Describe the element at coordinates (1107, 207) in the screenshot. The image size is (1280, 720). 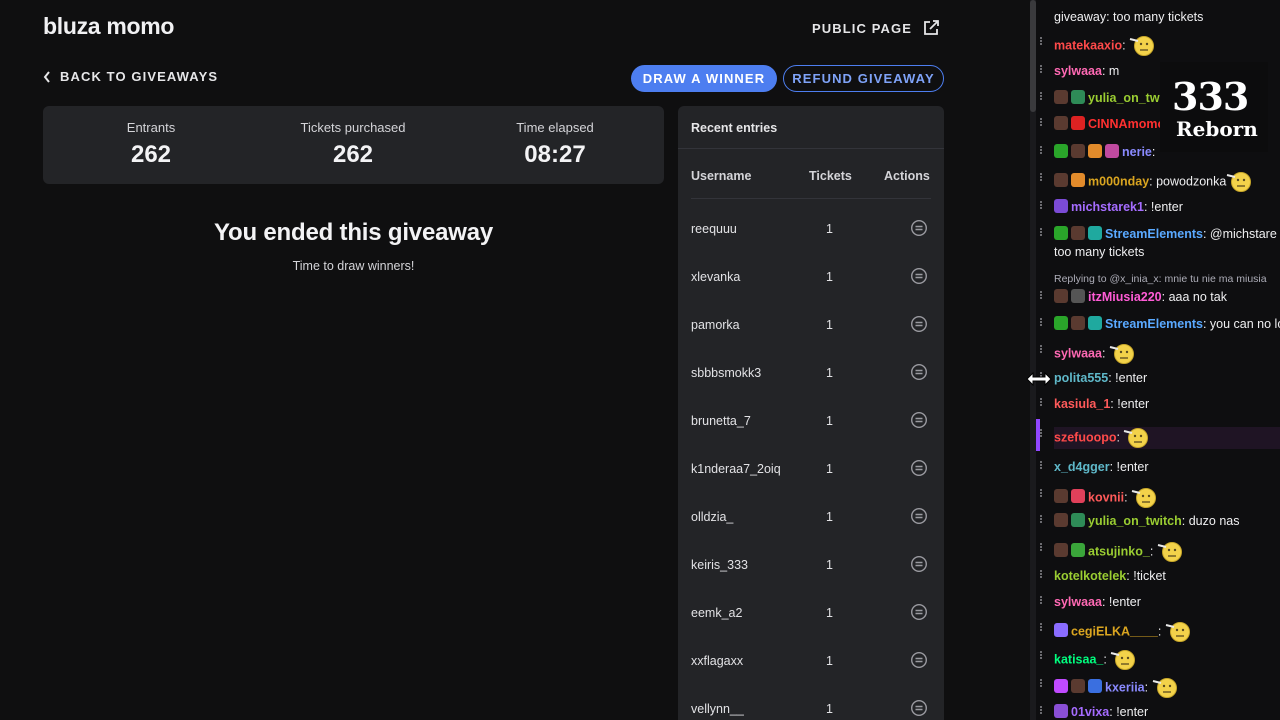
I see `chat-username: michstarek1` at that location.